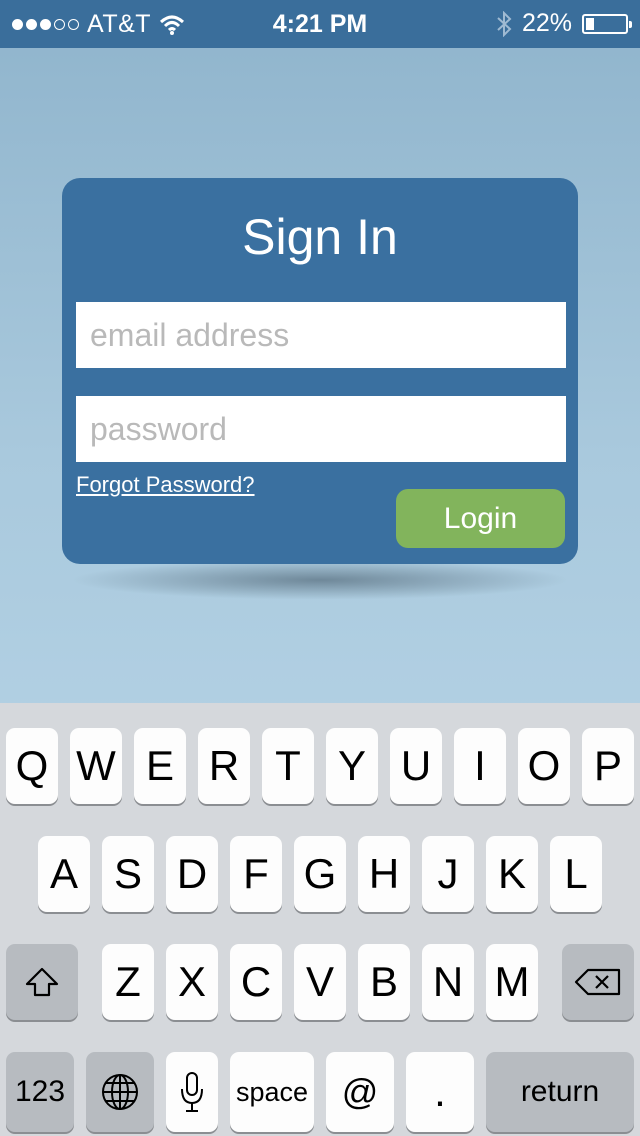 The image size is (640, 1136). What do you see at coordinates (96, 766) in the screenshot?
I see `key-w: W` at bounding box center [96, 766].